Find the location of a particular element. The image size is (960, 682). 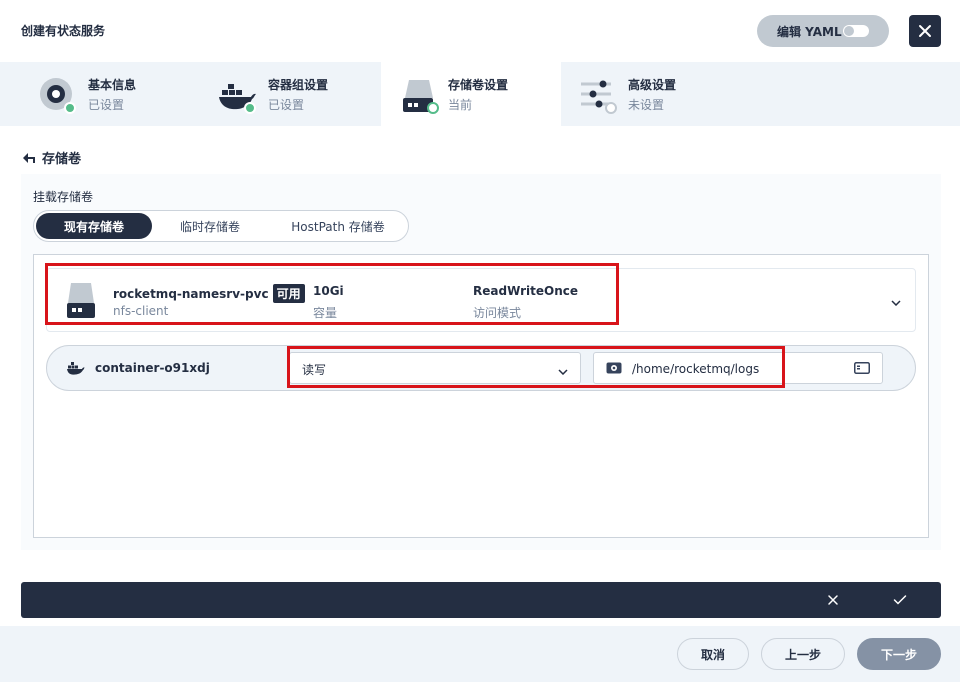

previous-step-button: 上一步 is located at coordinates (803, 654).